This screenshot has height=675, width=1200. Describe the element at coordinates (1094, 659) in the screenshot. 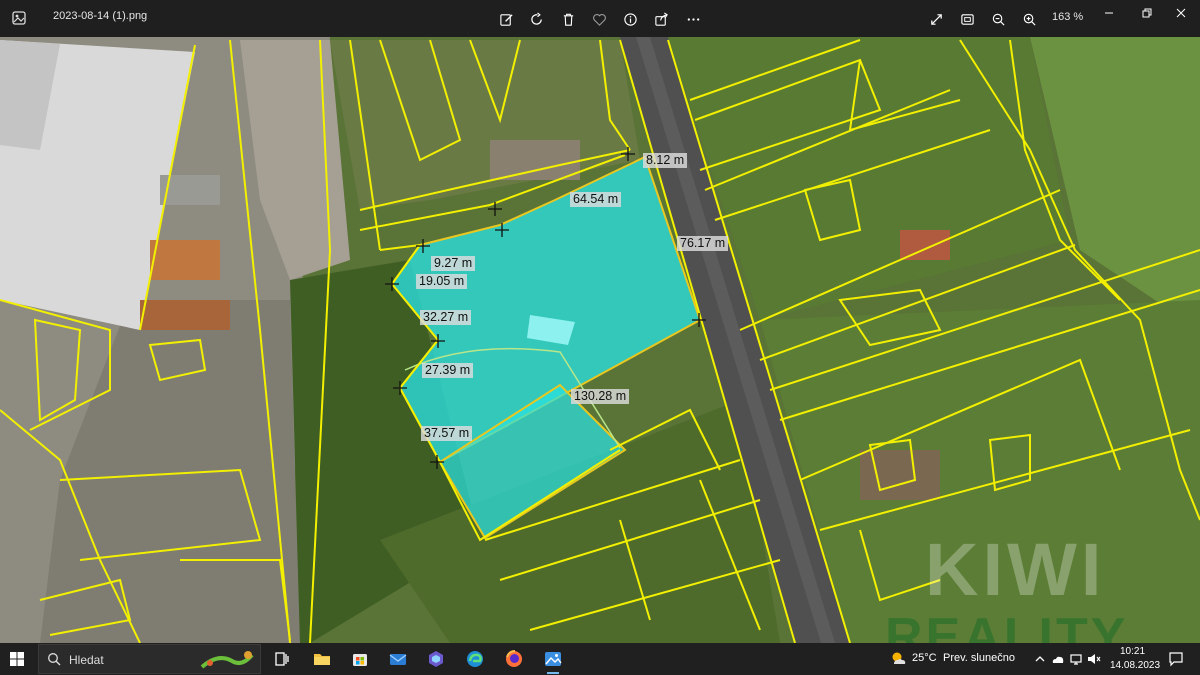

I see `volume-muted-icon` at that location.